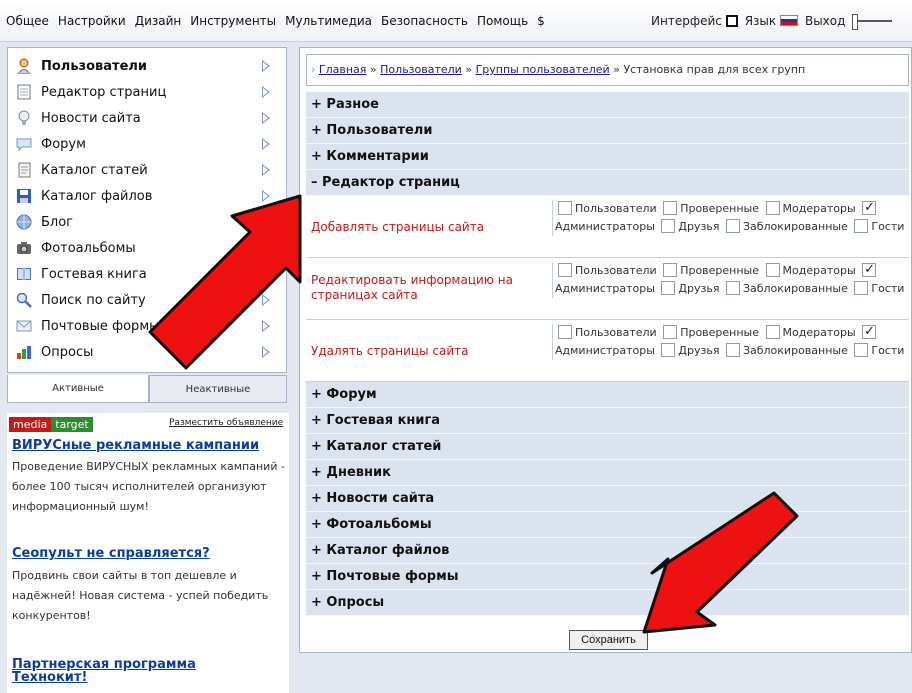 This screenshot has height=693, width=912. Describe the element at coordinates (147, 66) in the screenshot. I see `sidebar-item-users: Пользователи` at that location.